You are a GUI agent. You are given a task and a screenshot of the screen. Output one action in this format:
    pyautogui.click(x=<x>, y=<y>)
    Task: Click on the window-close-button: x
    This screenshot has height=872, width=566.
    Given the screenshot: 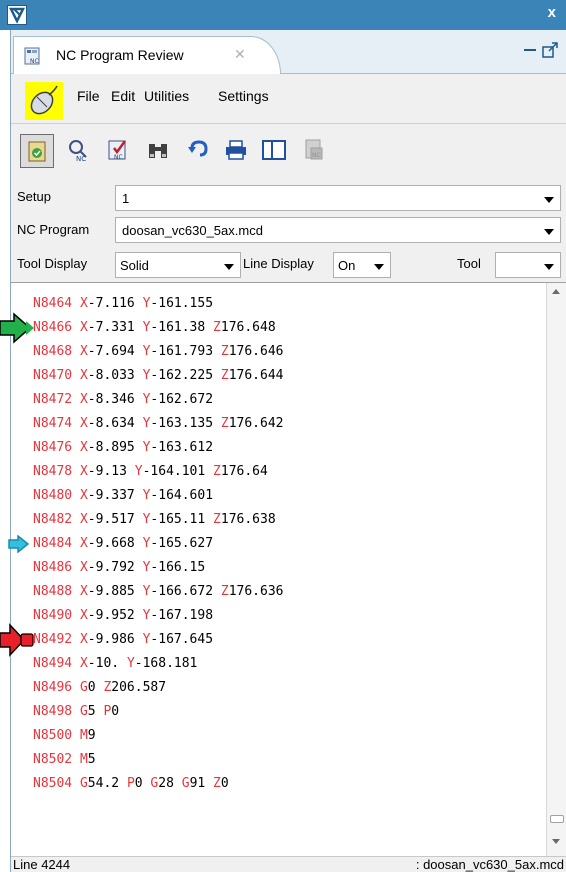 What is the action you would take?
    pyautogui.click(x=552, y=12)
    